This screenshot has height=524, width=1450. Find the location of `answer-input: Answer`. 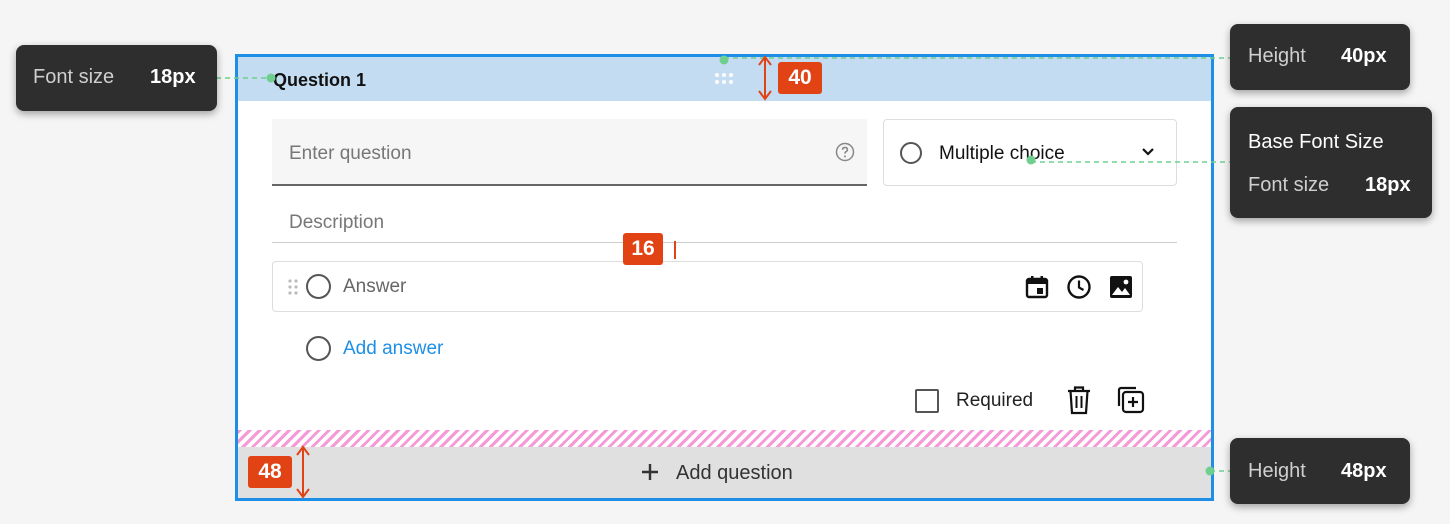

answer-input: Answer is located at coordinates (374, 287).